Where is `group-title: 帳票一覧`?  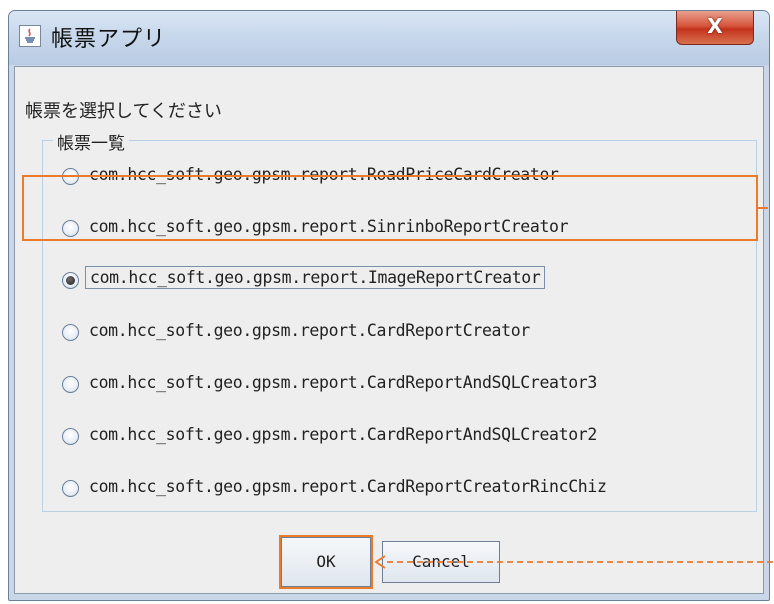
group-title: 帳票一覧 is located at coordinates (91, 141).